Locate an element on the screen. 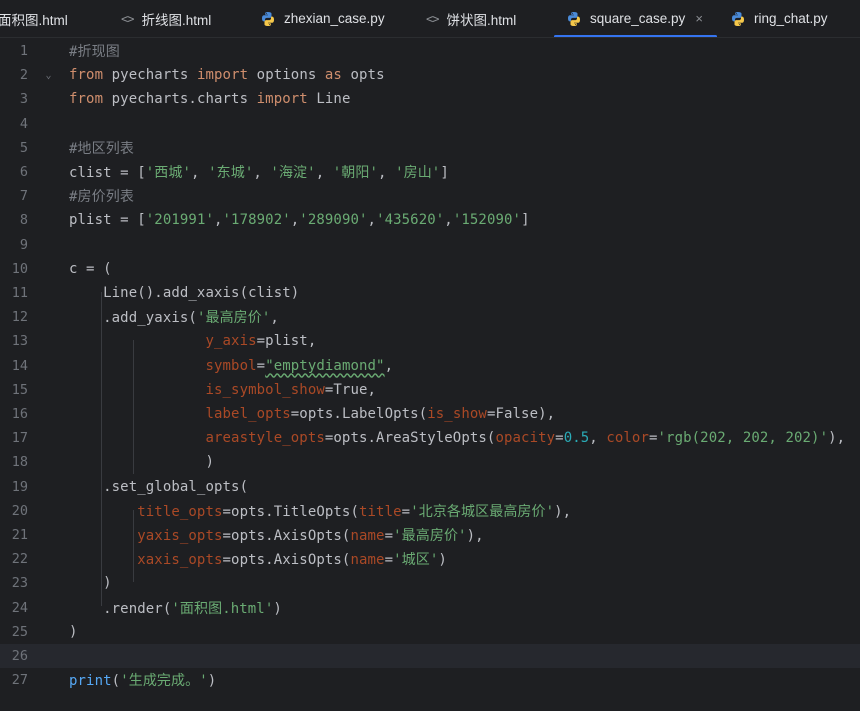 The height and width of the screenshot is (711, 860). code-line: 13 y_axis=plist, is located at coordinates (430, 341).